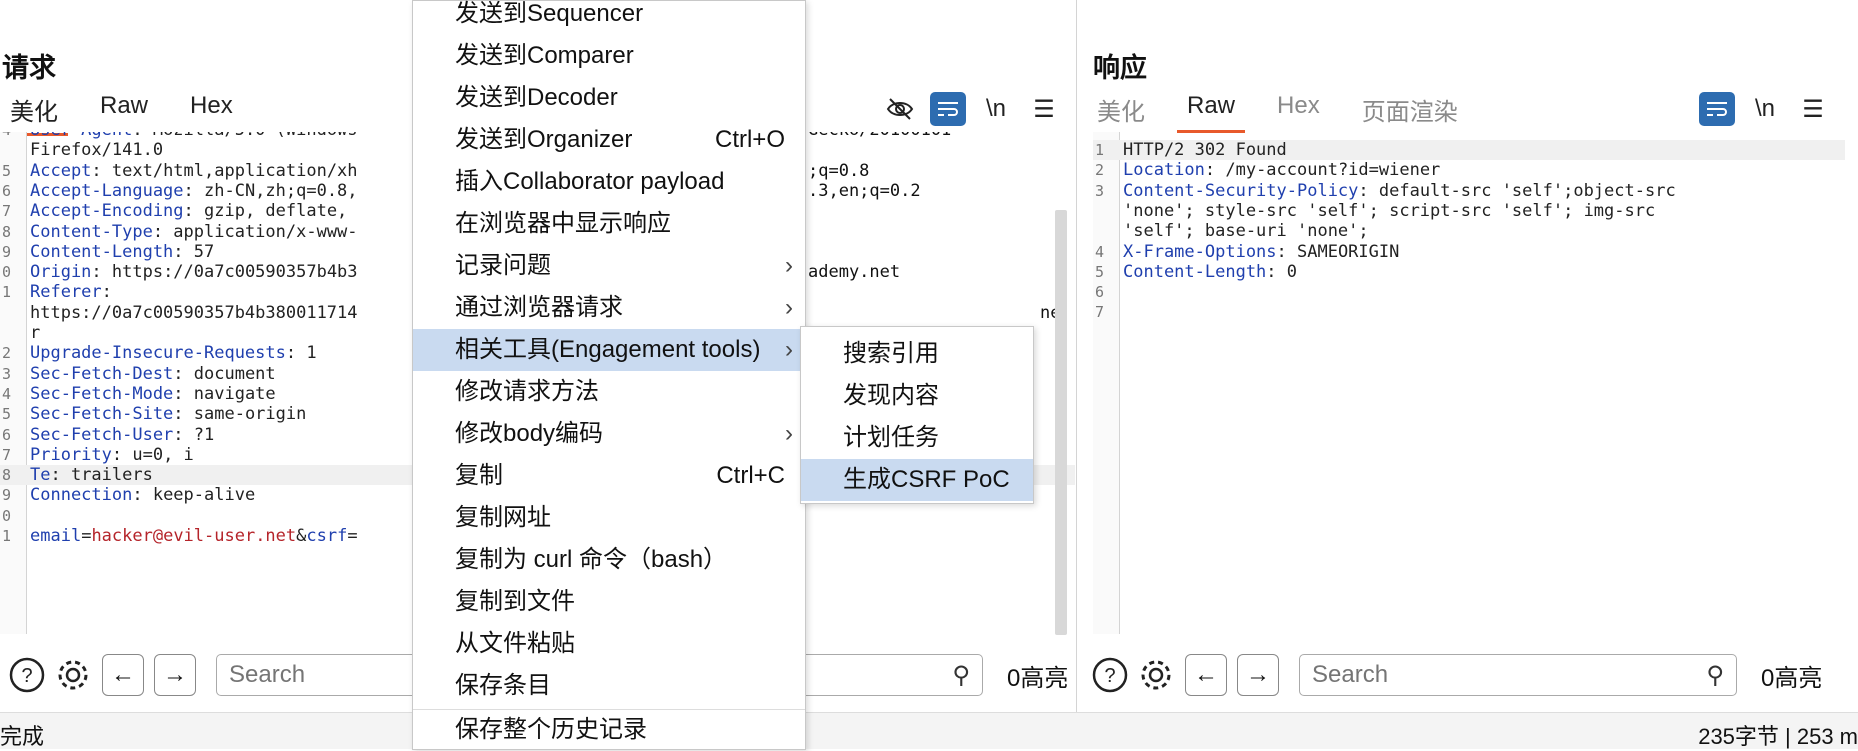  I want to click on header-key: Te, so click(40, 475).